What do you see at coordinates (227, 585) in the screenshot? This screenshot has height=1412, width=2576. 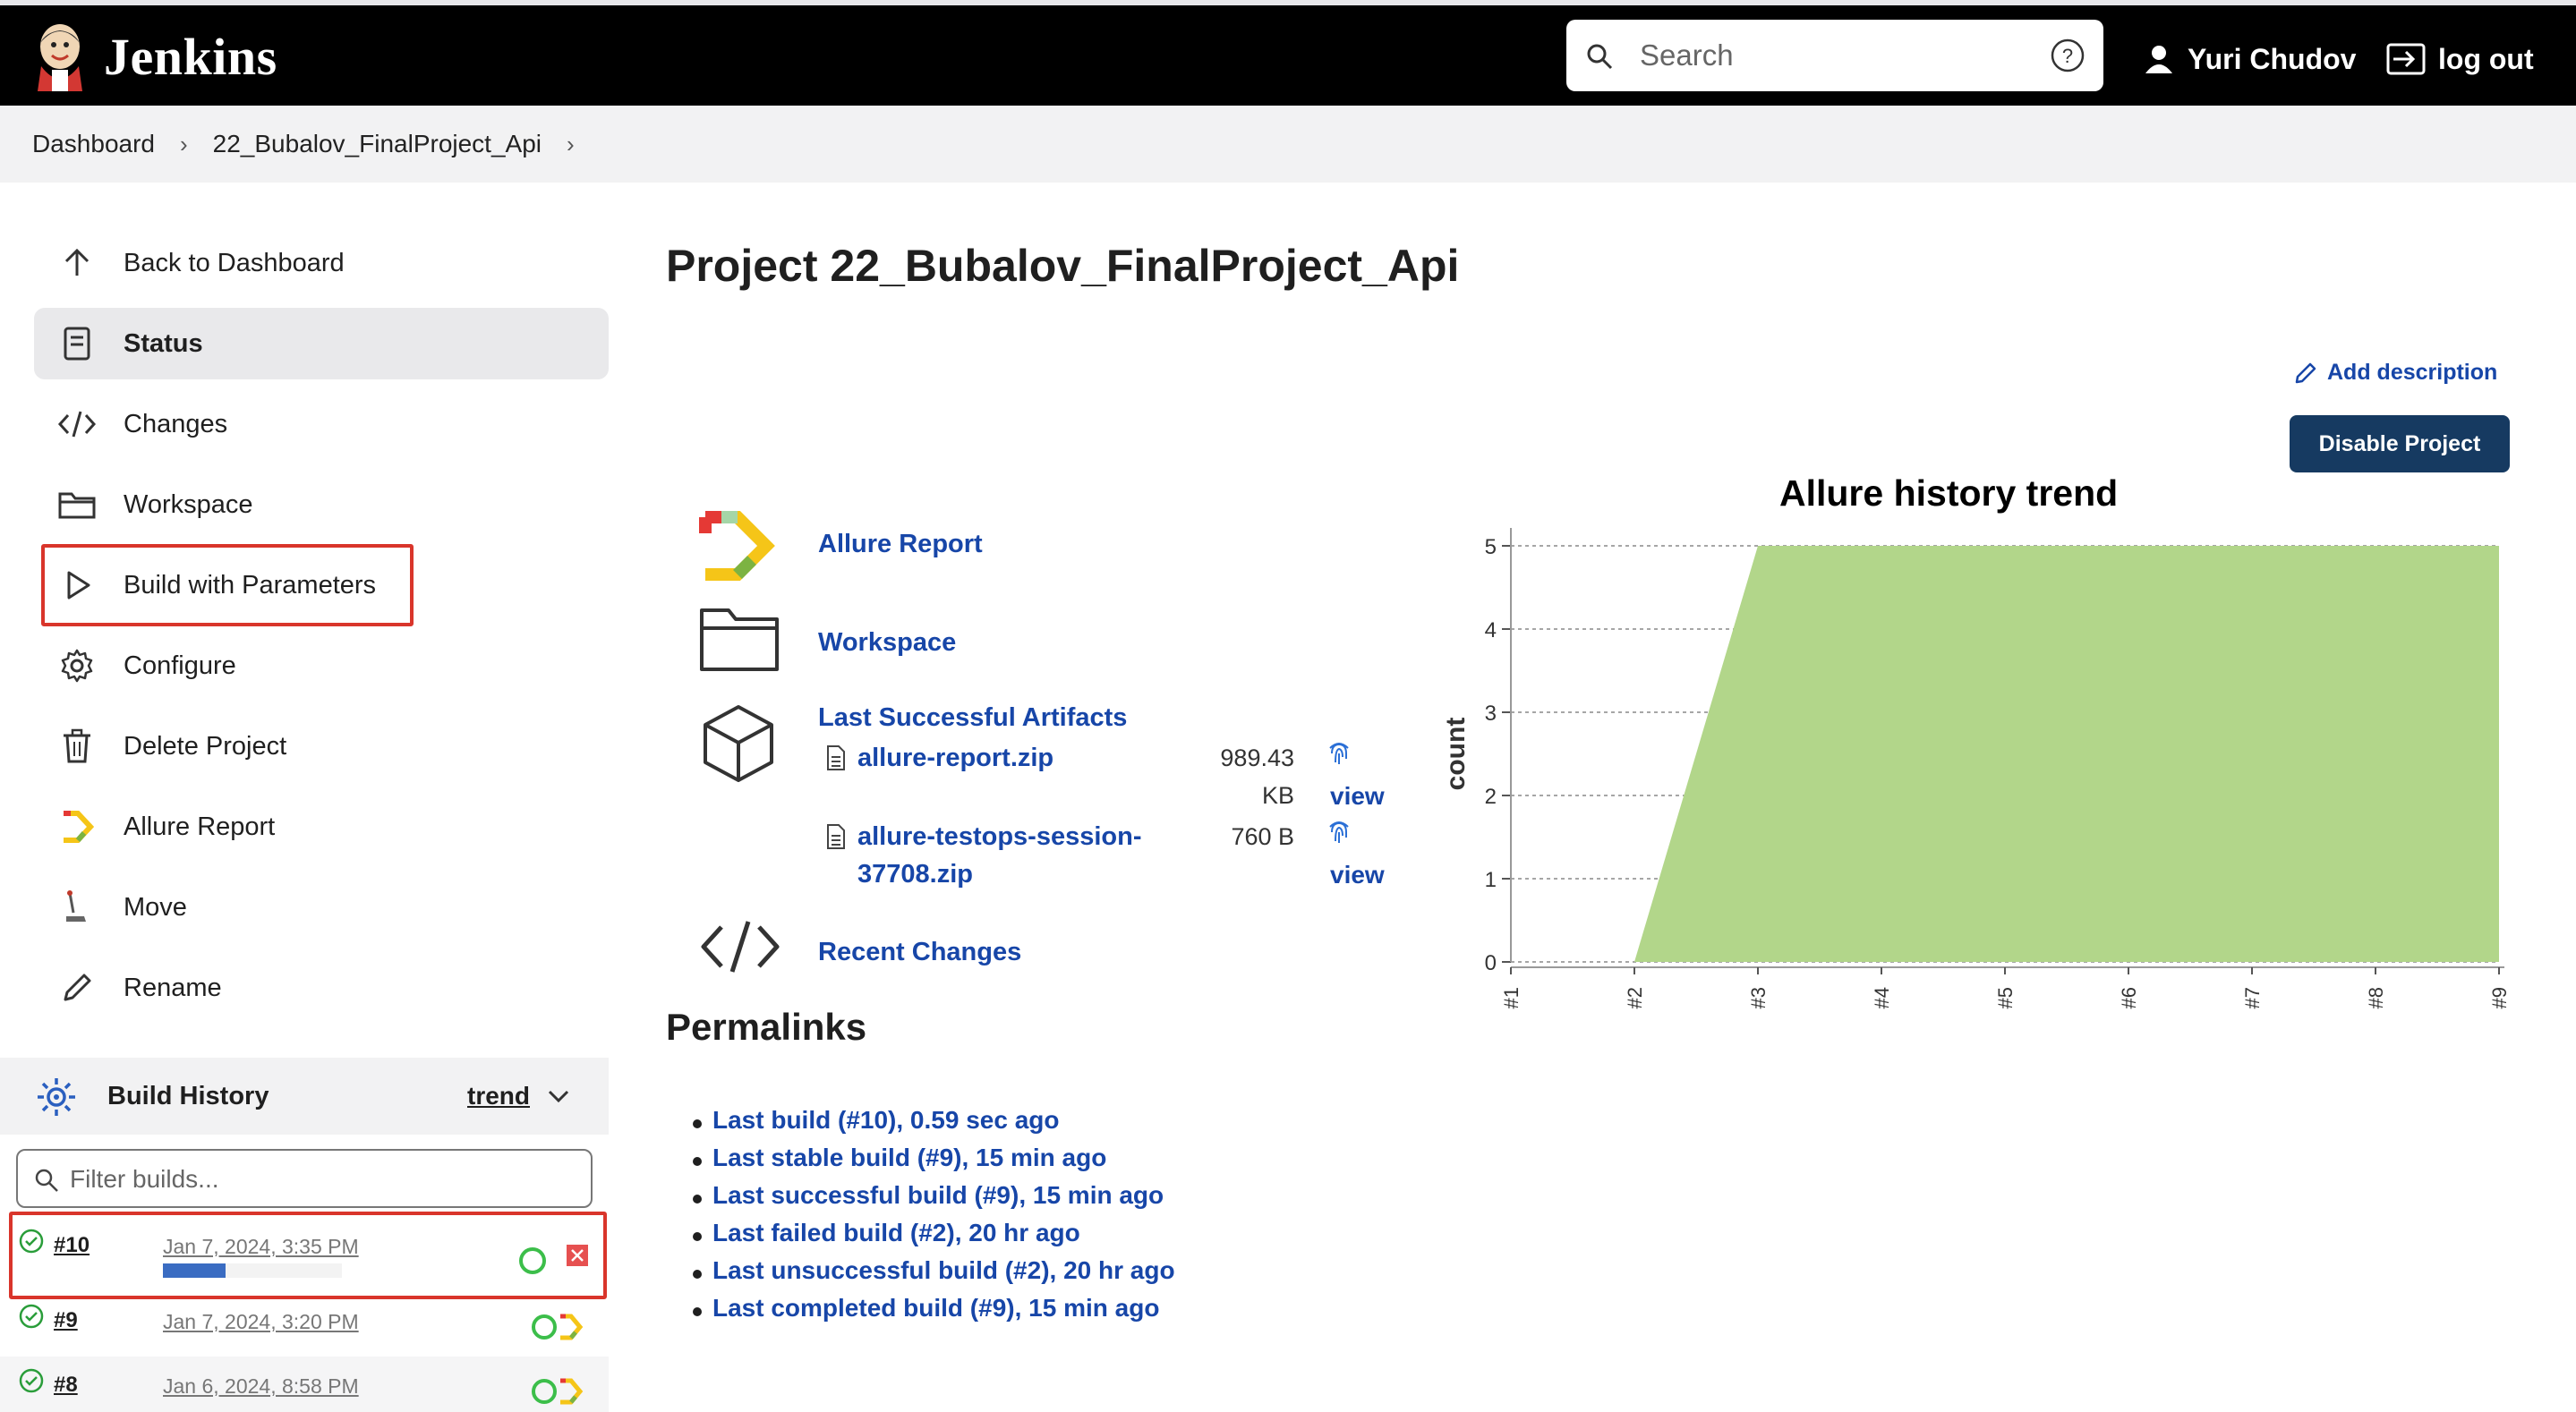 I see `highlight-box-build-with-parameters` at bounding box center [227, 585].